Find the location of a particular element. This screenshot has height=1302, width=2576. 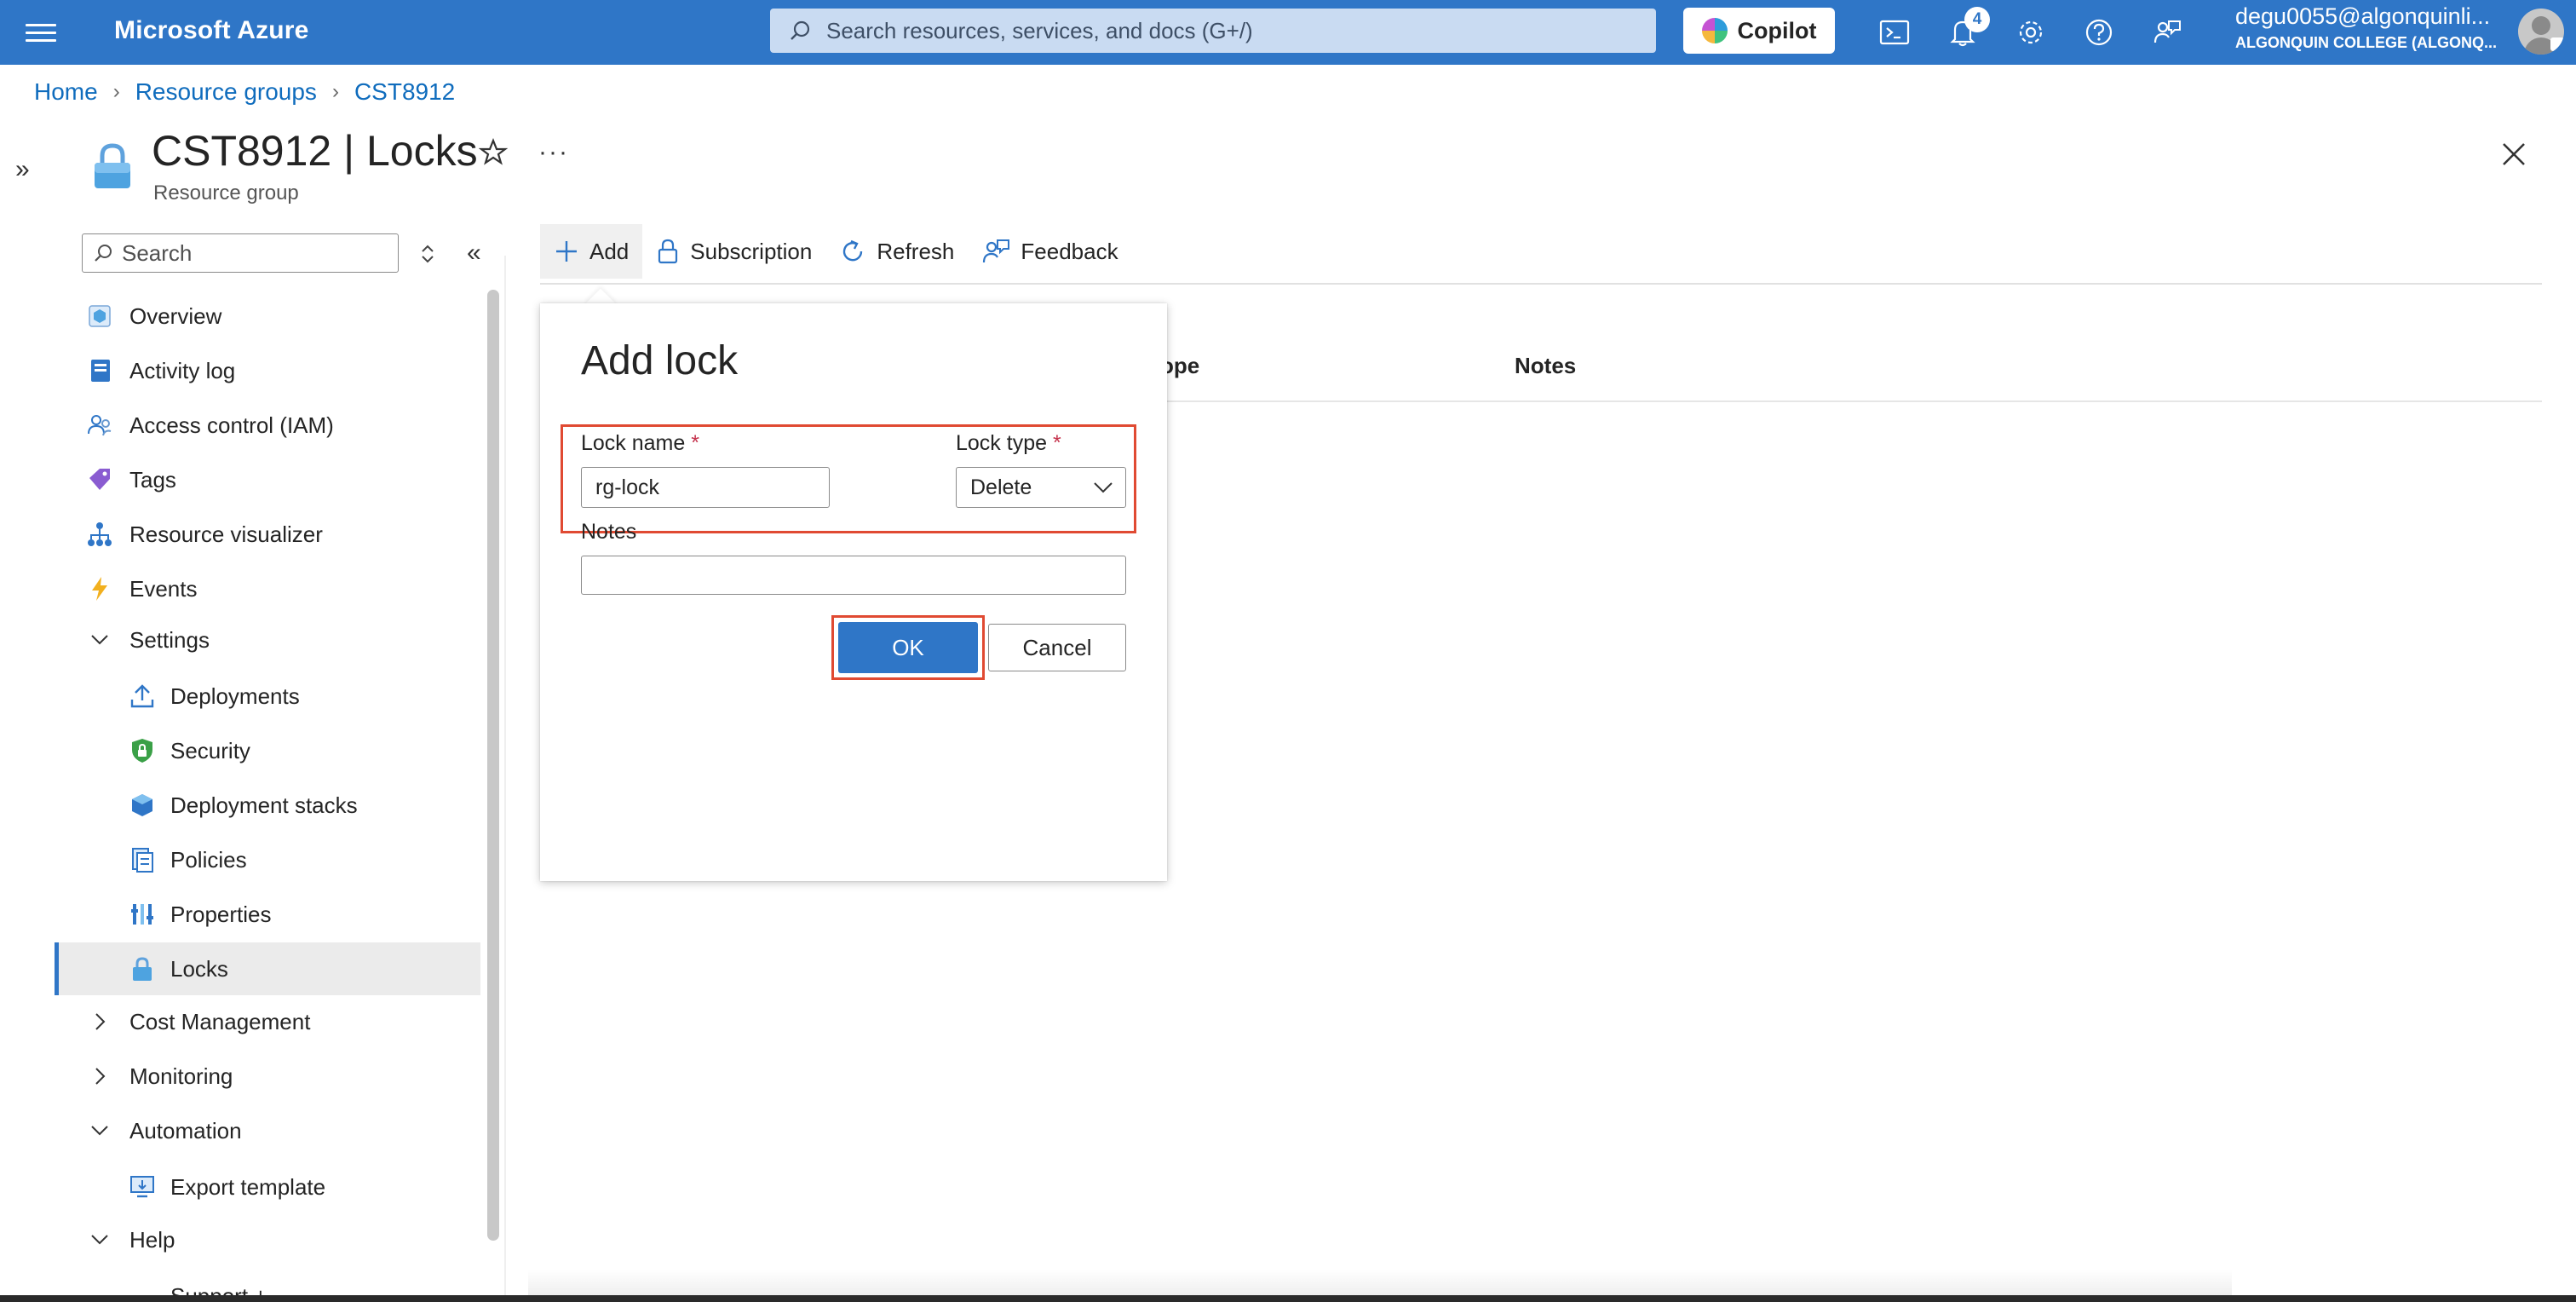

add-lock-button: Add is located at coordinates (592, 251).